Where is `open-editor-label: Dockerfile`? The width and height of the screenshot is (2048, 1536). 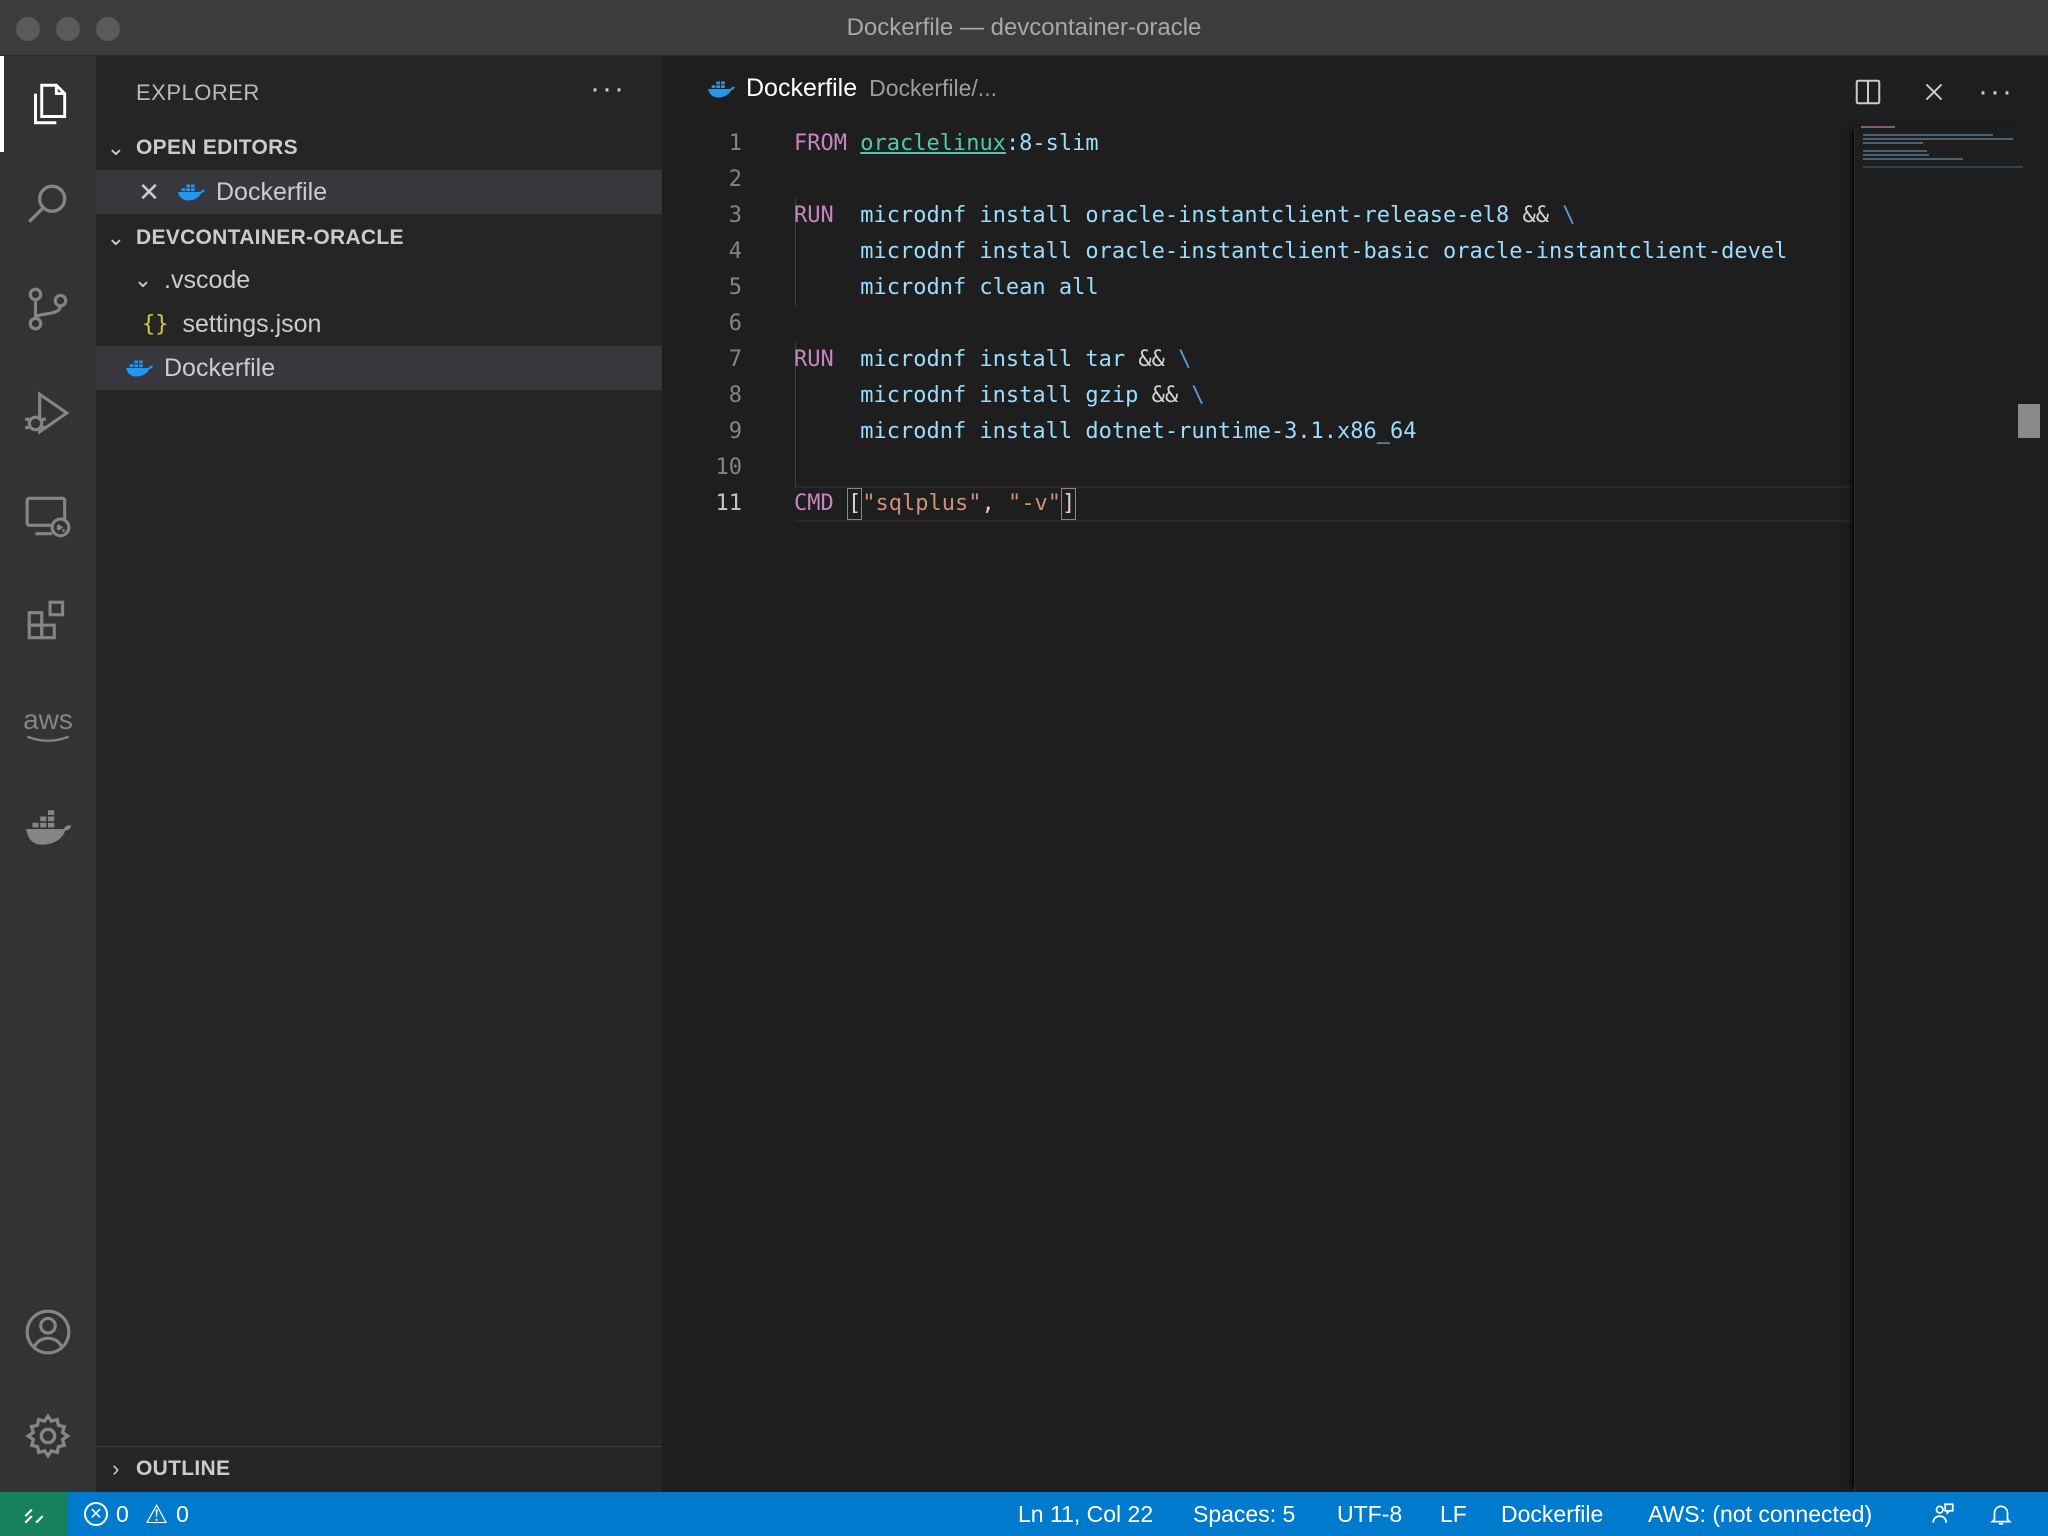
open-editor-label: Dockerfile is located at coordinates (272, 191).